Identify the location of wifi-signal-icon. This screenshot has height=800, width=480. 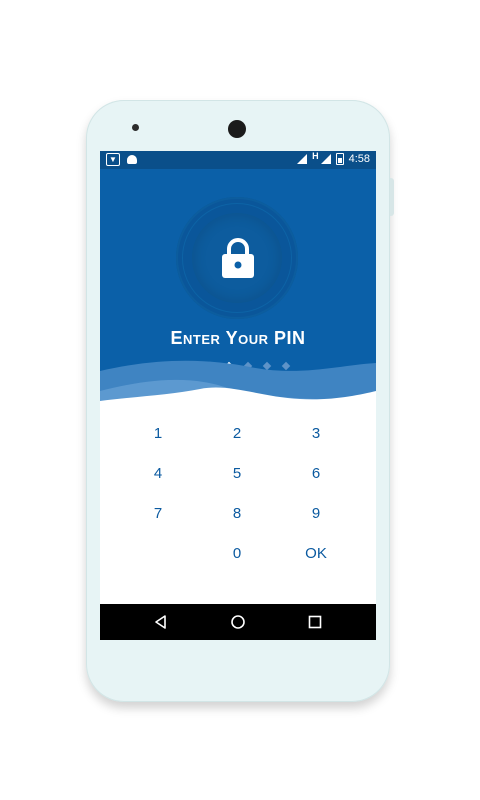
(302, 159).